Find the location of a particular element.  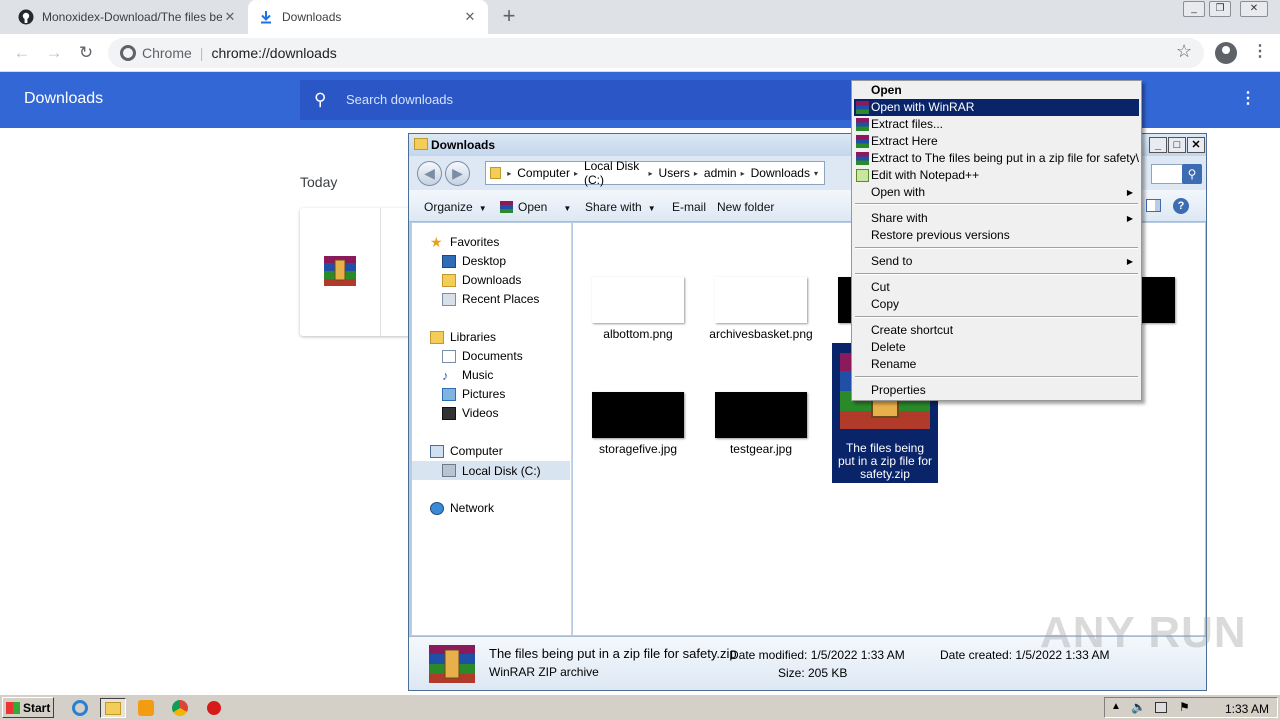

breadcrumb-admin: admin is located at coordinates (720, 173).